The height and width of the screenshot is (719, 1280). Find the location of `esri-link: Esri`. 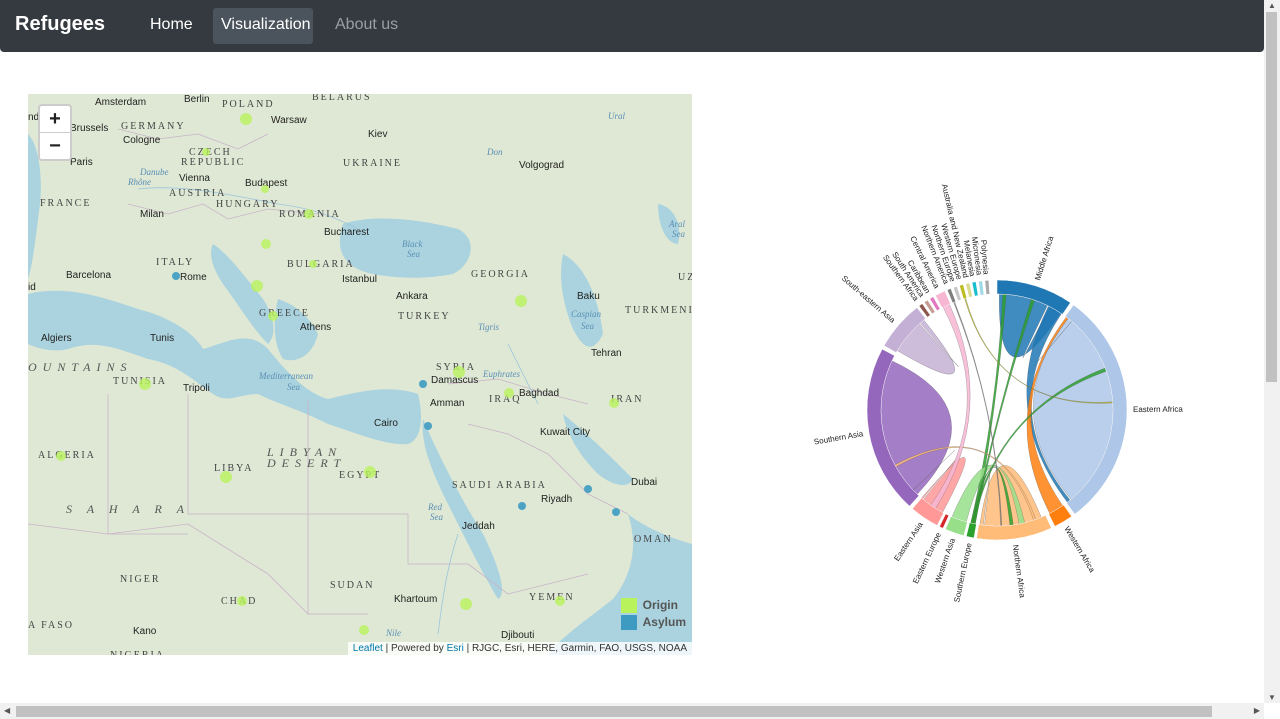

esri-link: Esri is located at coordinates (455, 648).